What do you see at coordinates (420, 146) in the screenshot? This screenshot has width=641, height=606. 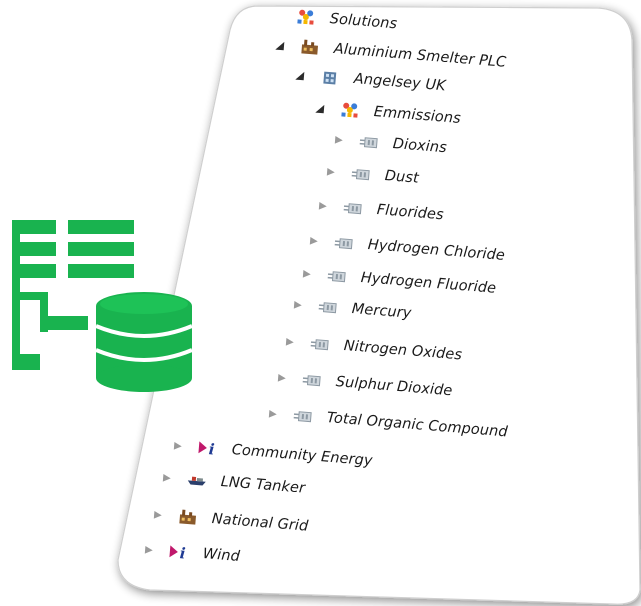 I see `tree-item-label: Dioxins` at bounding box center [420, 146].